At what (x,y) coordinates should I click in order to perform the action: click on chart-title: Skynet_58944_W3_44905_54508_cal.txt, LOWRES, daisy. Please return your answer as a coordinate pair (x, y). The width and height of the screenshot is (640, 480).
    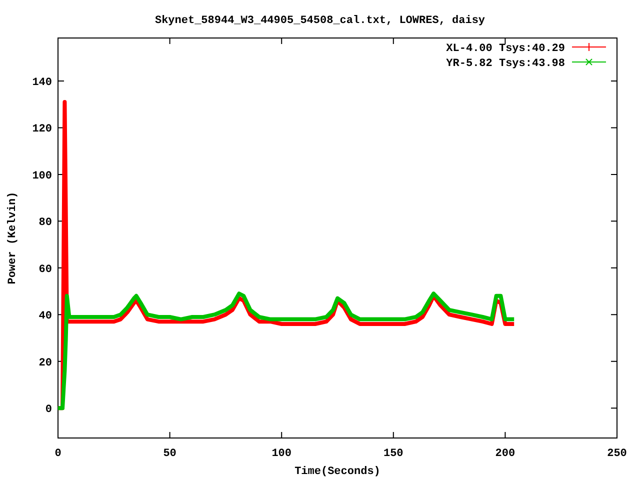
    Looking at the image, I should click on (320, 21).